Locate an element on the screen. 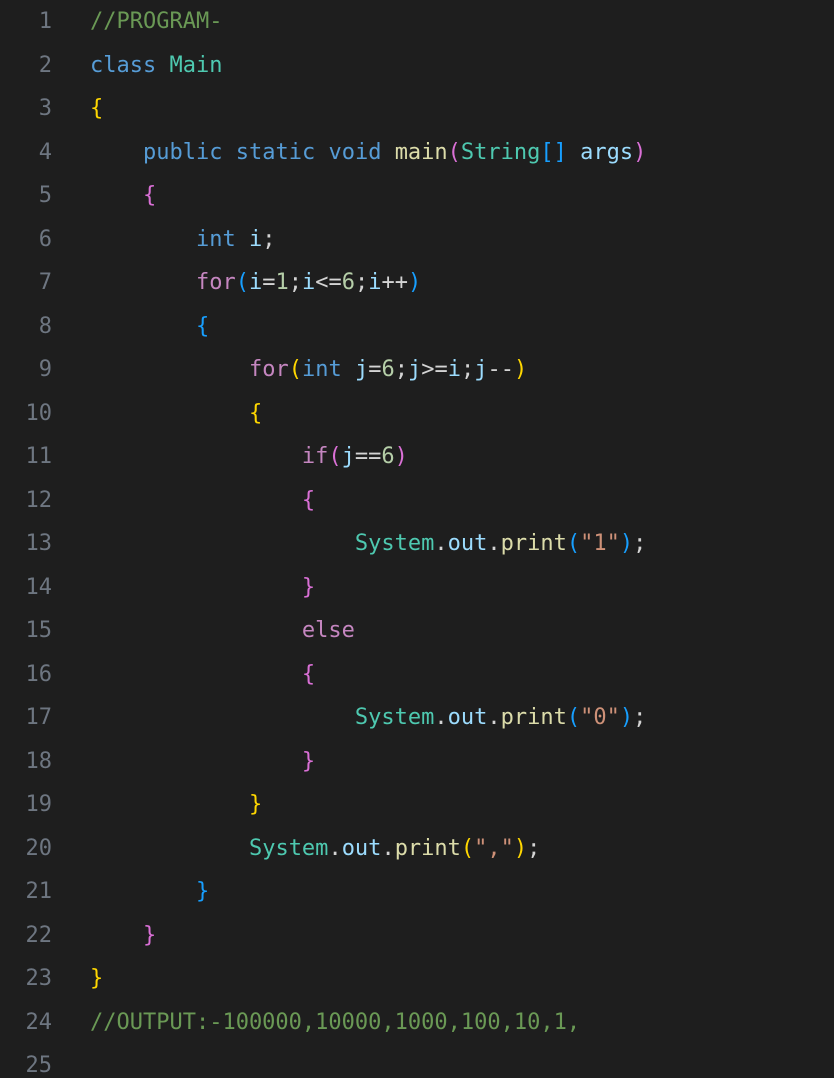 The image size is (834, 1078). code-line: 25 is located at coordinates (417, 1061).